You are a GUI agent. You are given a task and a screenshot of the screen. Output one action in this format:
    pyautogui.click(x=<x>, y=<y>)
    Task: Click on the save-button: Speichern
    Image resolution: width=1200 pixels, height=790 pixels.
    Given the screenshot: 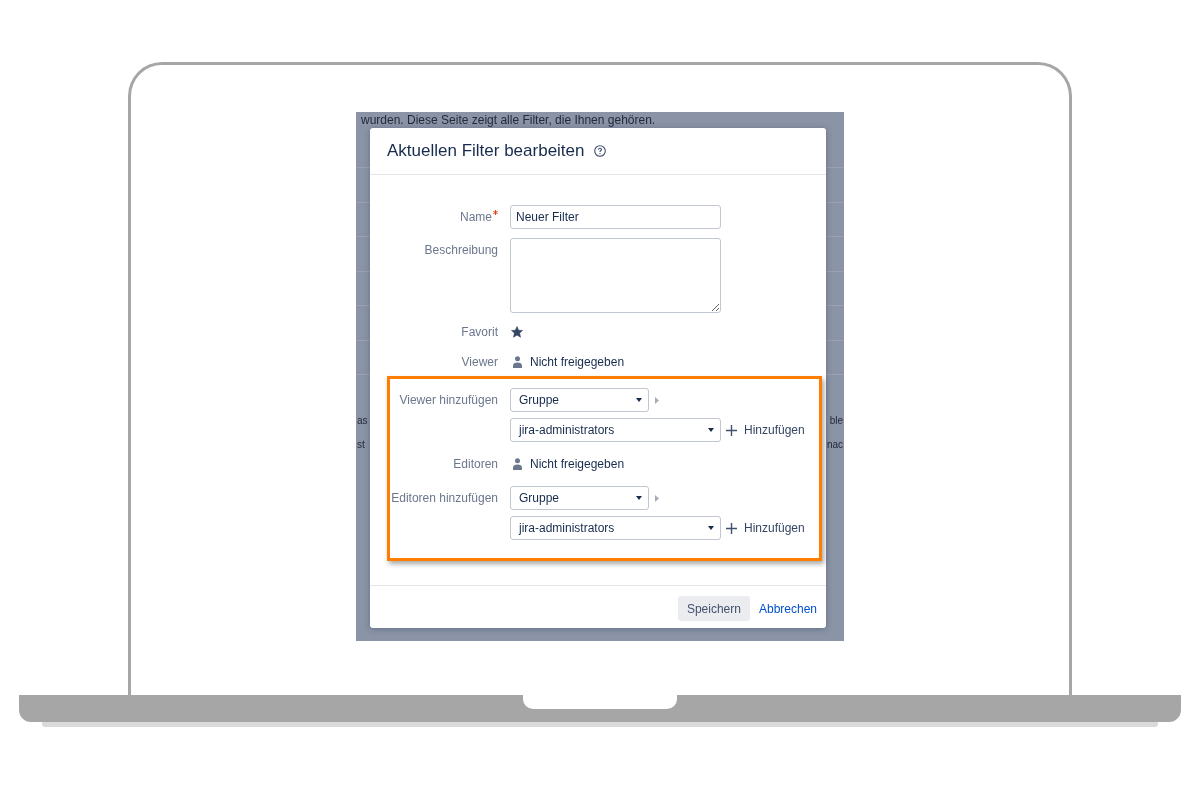 What is the action you would take?
    pyautogui.click(x=713, y=608)
    